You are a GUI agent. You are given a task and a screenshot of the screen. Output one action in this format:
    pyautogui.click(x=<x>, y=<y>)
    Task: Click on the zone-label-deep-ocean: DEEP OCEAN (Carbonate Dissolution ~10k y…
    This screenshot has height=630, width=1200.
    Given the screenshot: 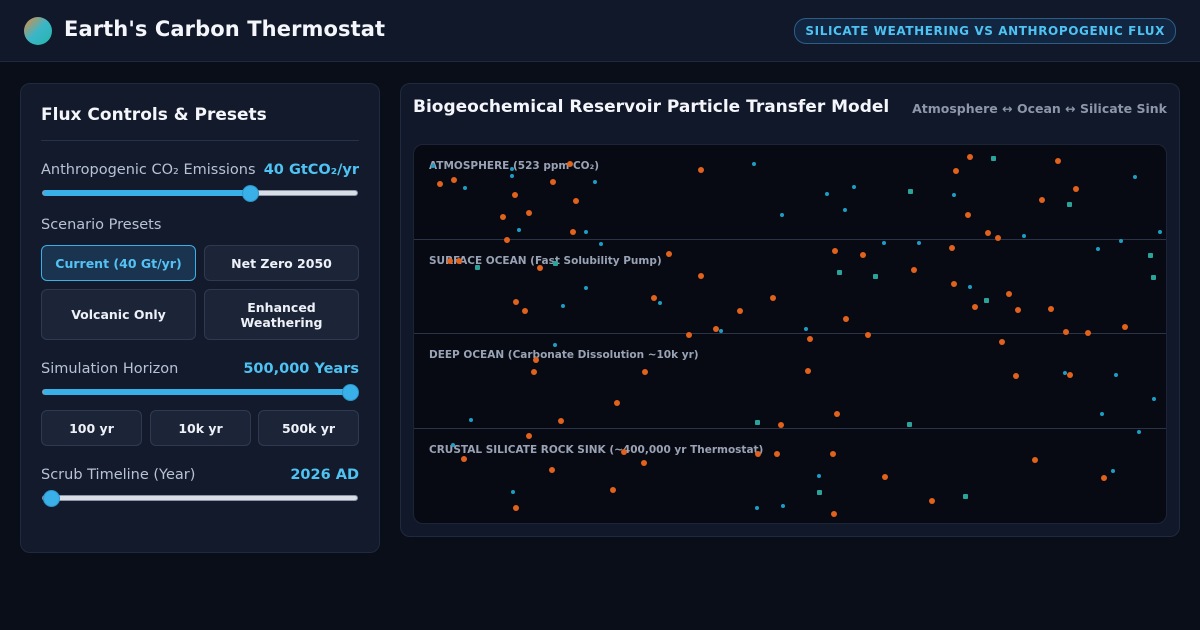 What is the action you would take?
    pyautogui.click(x=564, y=355)
    